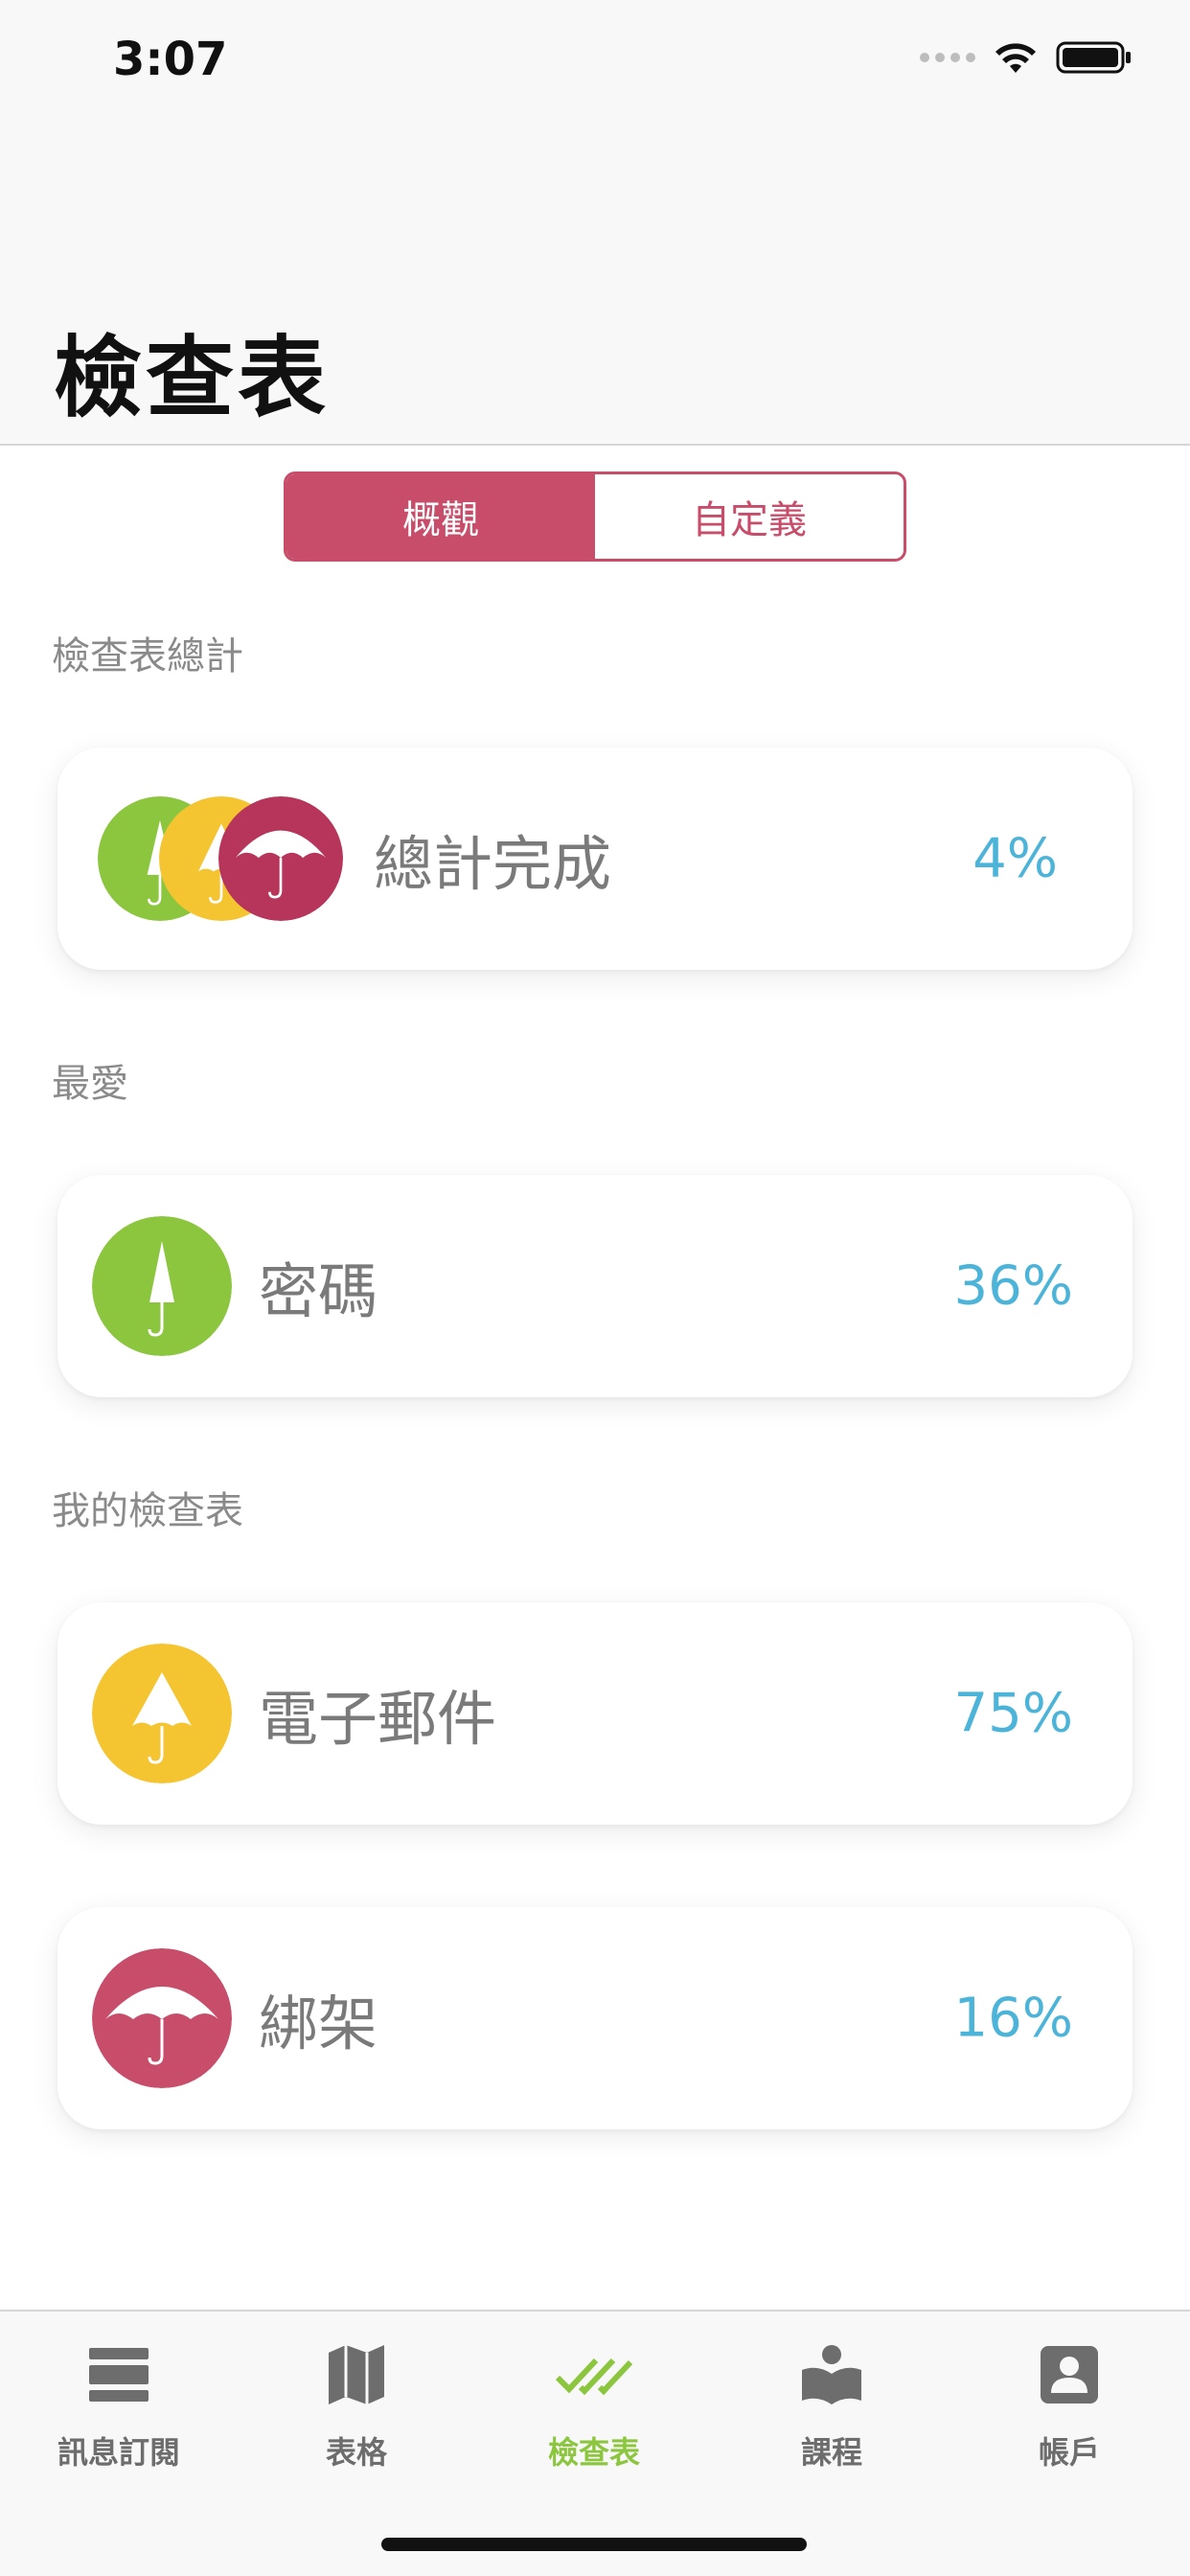 The image size is (1190, 2576). I want to click on tab-news: 訊息訂閱, so click(119, 2404).